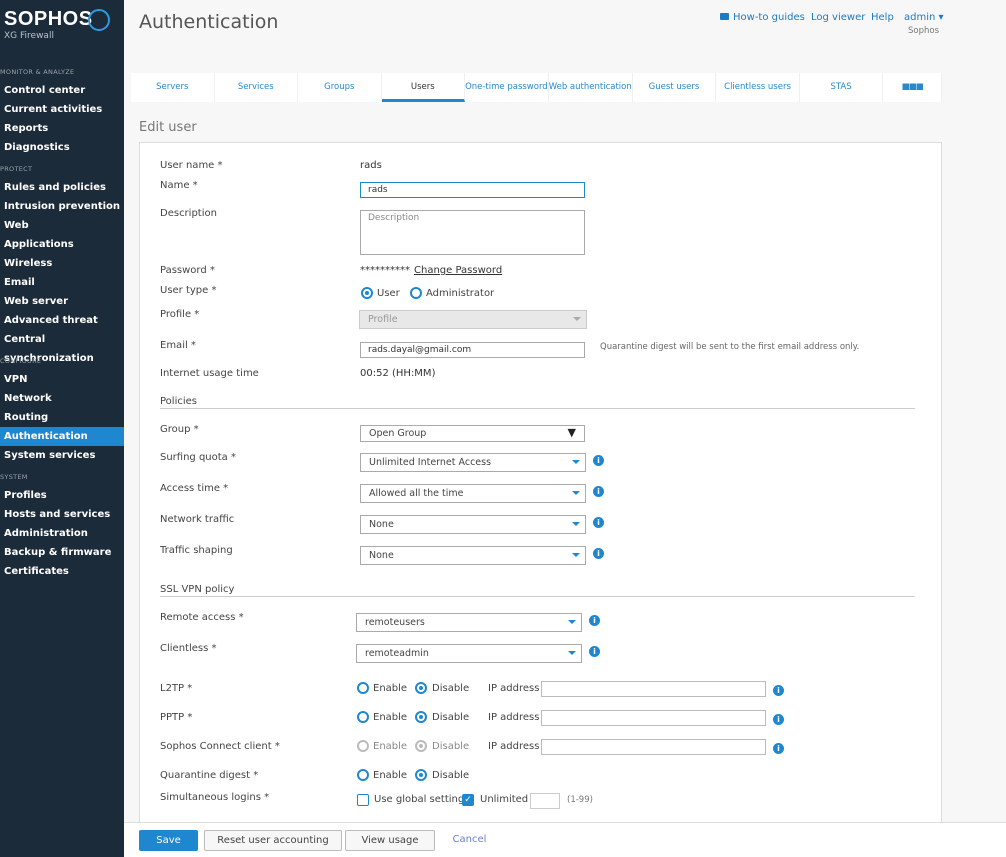 This screenshot has height=857, width=1006. I want to click on network-traffic-select: None, so click(473, 524).